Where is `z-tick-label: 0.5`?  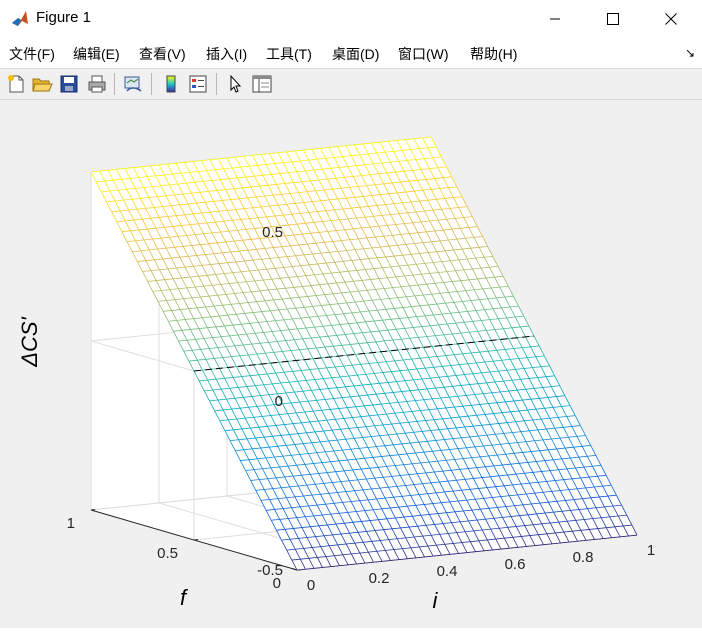
z-tick-label: 0.5 is located at coordinates (272, 232).